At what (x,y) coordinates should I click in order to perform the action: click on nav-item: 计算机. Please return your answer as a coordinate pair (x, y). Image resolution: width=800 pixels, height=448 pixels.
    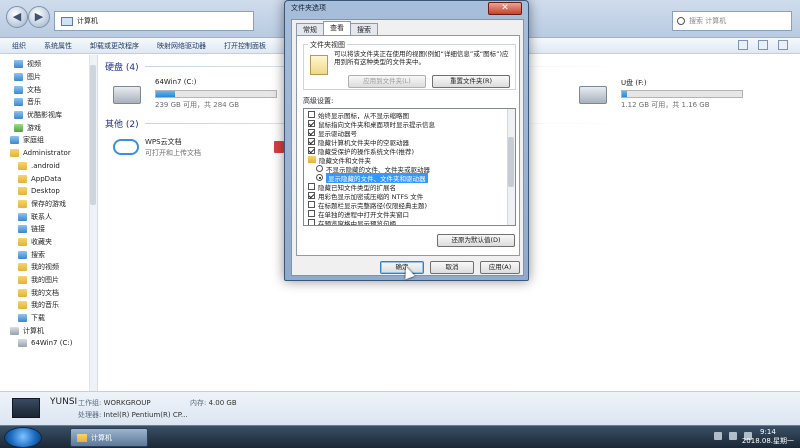
    Looking at the image, I should click on (53, 330).